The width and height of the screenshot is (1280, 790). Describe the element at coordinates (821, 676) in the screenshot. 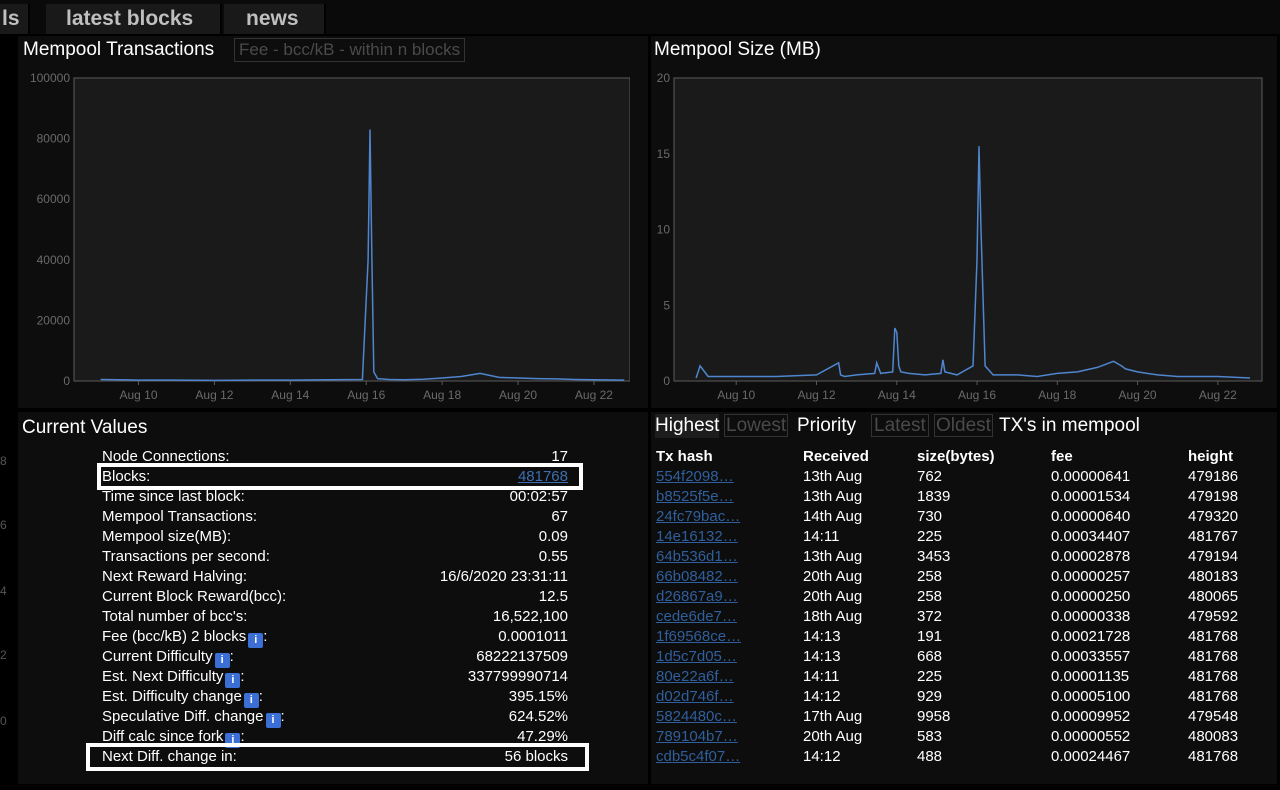

I see `tx-received: 14:11` at that location.